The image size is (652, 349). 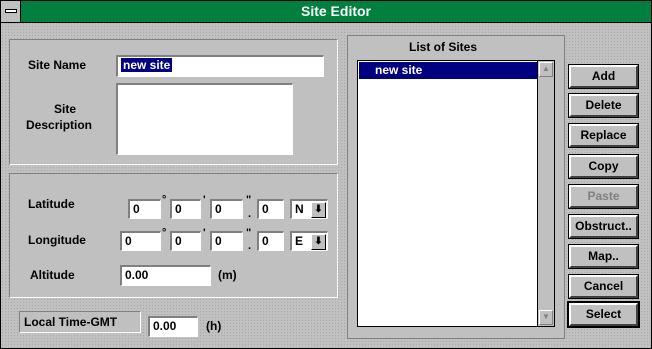 What do you see at coordinates (226, 209) in the screenshot?
I see `latitude-seconds-input: 0` at bounding box center [226, 209].